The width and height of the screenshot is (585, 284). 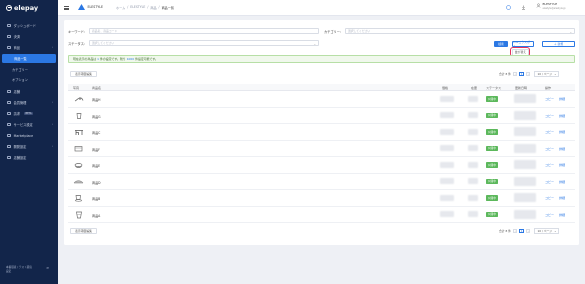 I want to click on total-count: 合計 8 件, so click(x=505, y=73).